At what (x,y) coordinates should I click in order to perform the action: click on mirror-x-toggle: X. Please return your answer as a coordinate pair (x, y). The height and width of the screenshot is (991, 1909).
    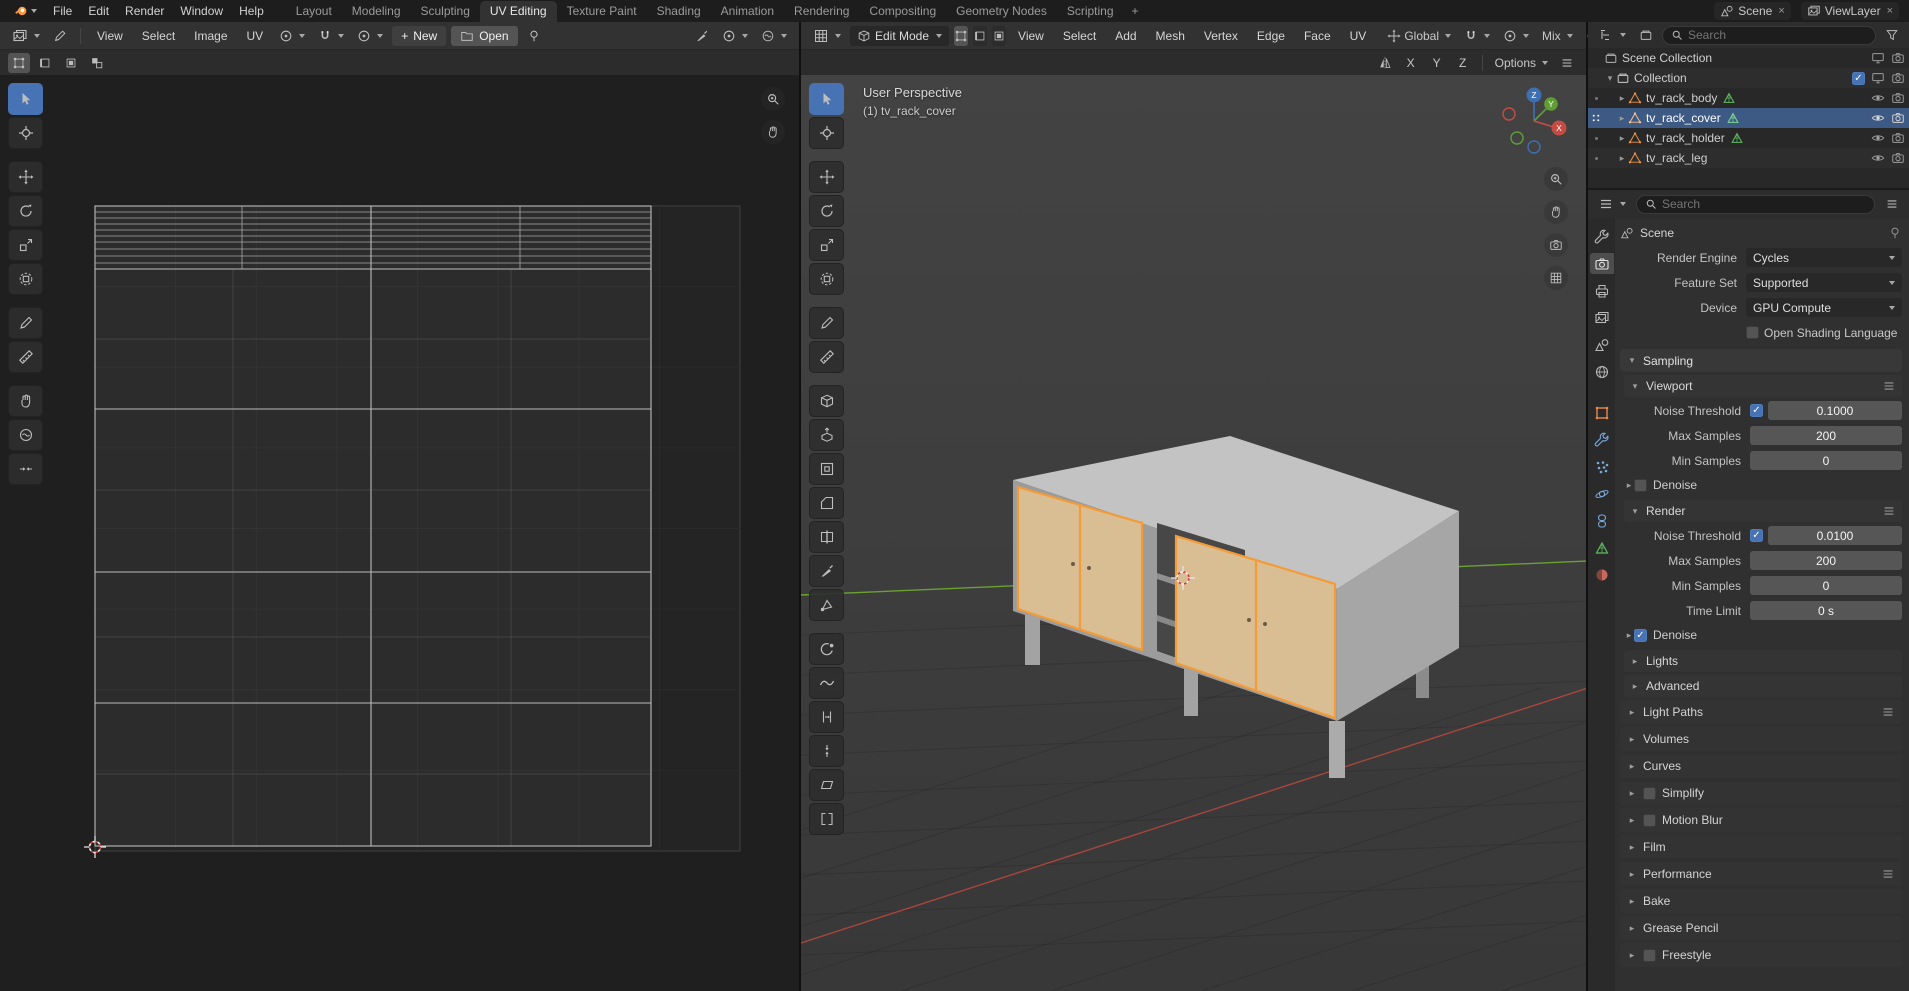
    Looking at the image, I should click on (1410, 62).